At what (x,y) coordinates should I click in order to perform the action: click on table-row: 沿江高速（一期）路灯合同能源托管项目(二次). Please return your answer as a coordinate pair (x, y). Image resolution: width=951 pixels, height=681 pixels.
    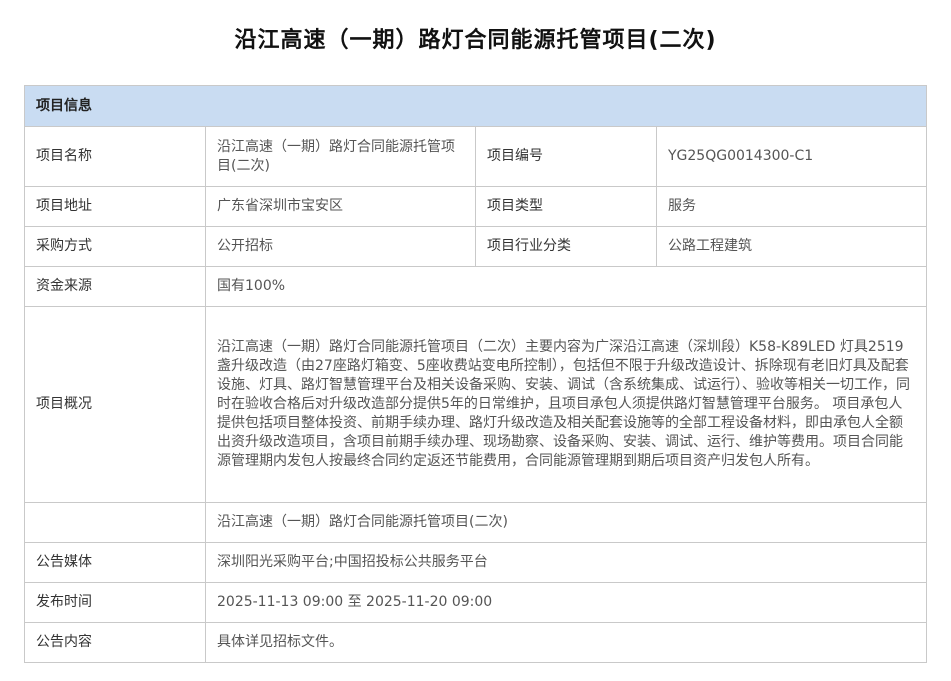
    Looking at the image, I should click on (475, 522).